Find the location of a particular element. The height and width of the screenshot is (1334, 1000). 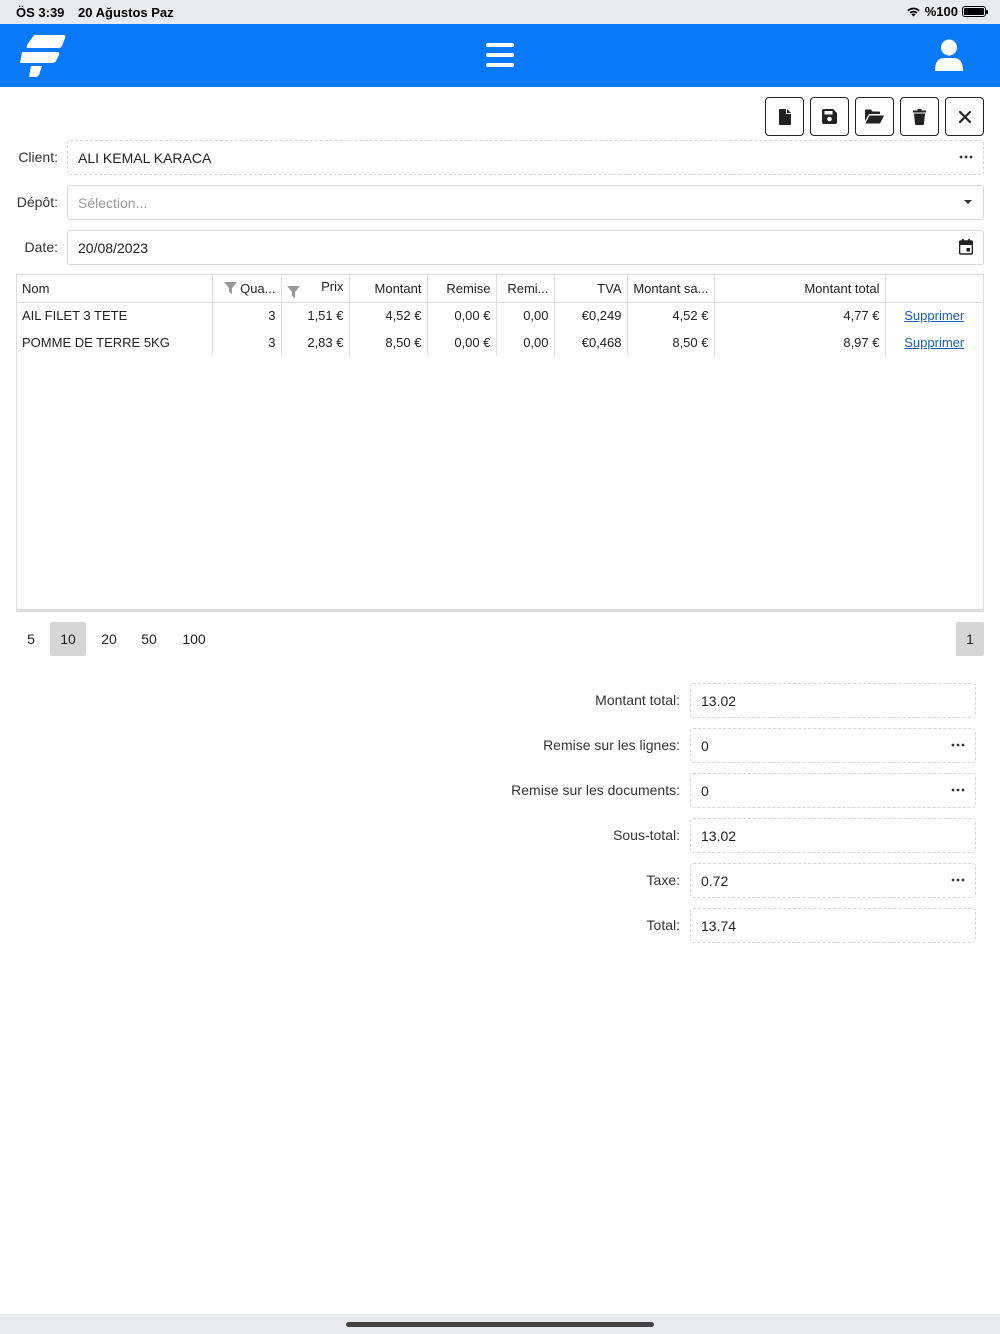

cell-montant: 8,50 € is located at coordinates (388, 342).